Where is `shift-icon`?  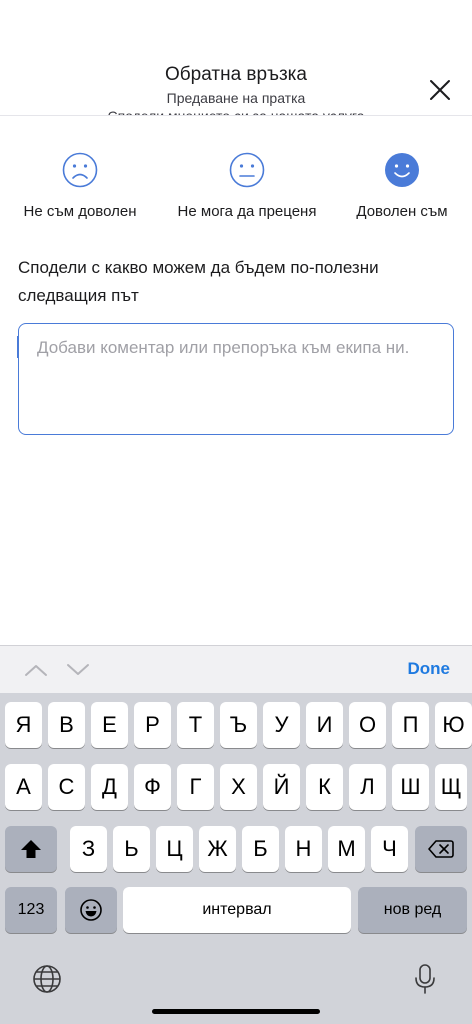
shift-icon is located at coordinates (31, 849).